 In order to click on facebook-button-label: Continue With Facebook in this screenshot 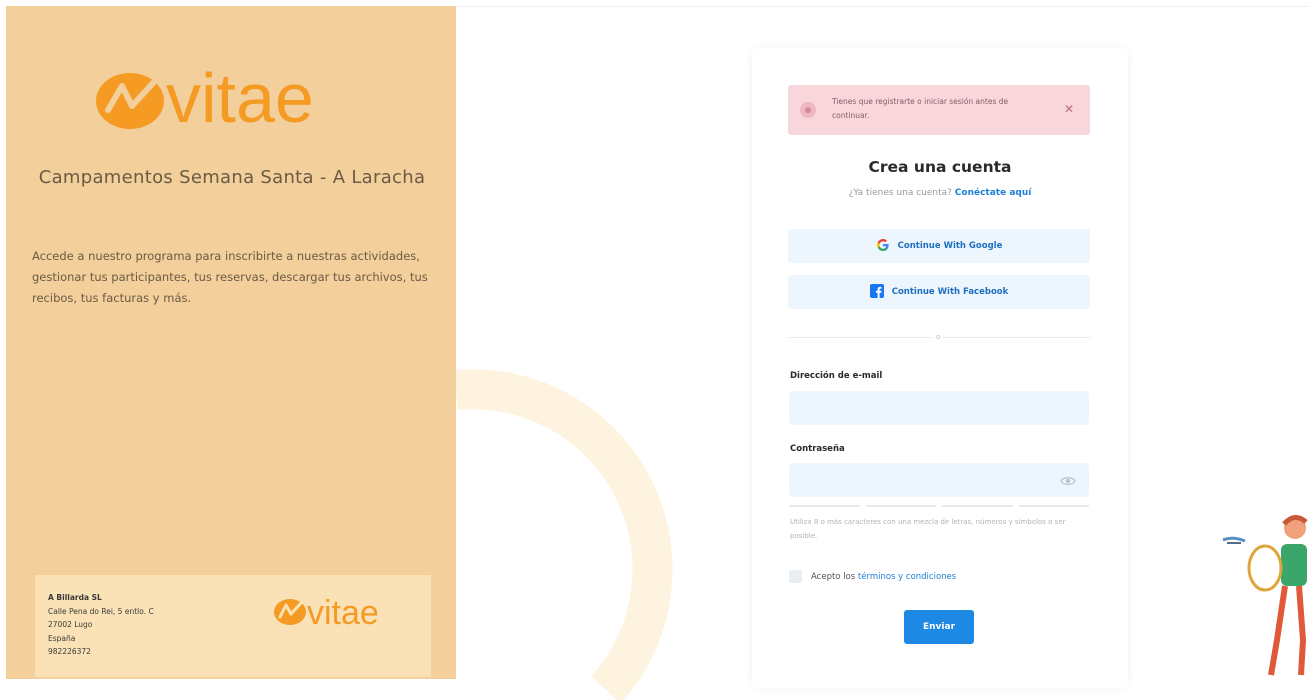, I will do `click(950, 292)`.